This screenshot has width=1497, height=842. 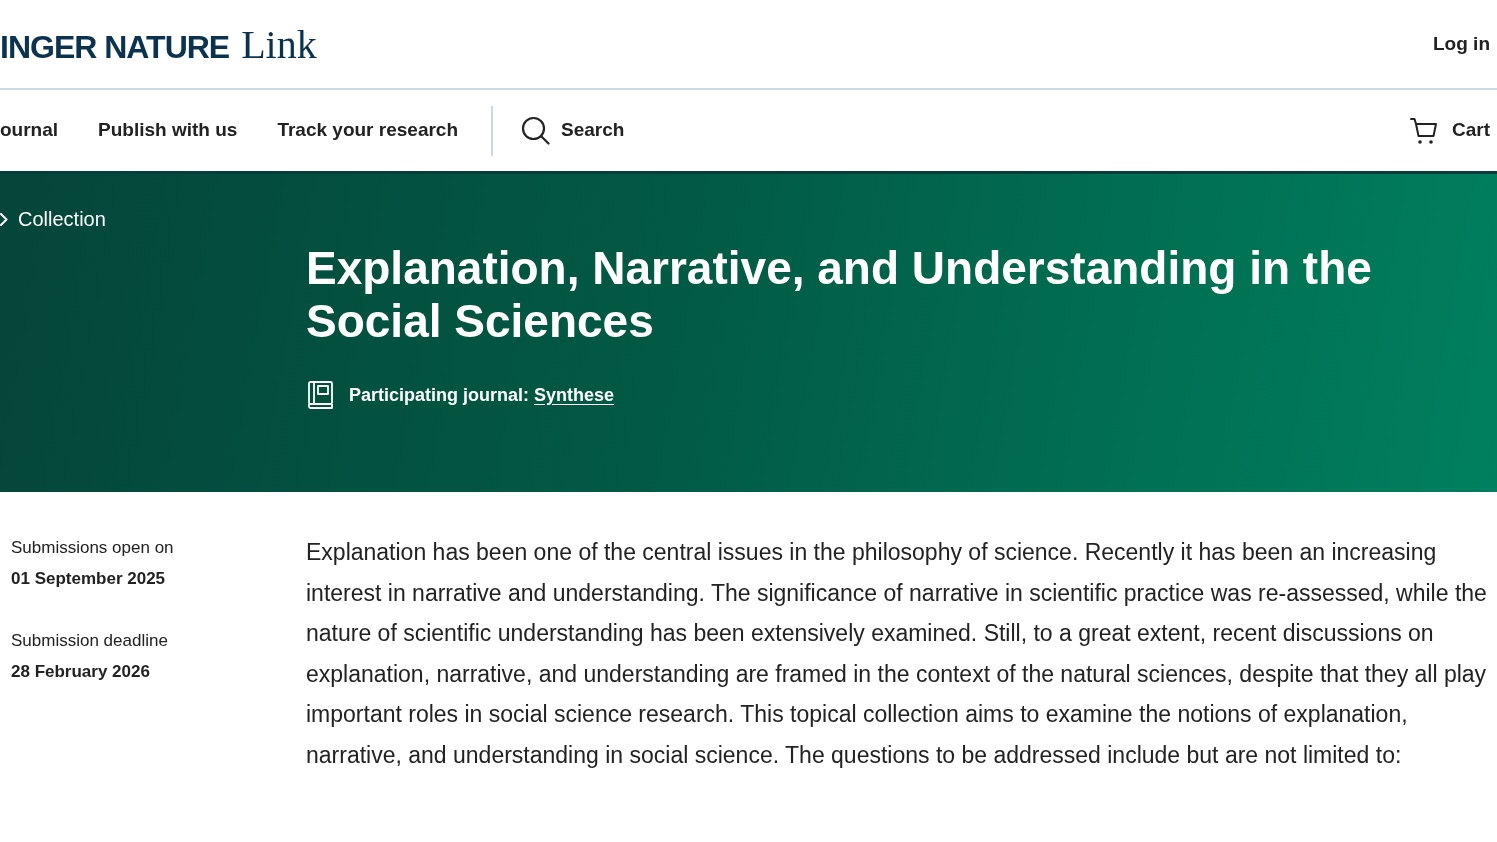 I want to click on date-value: 28 February 2026, so click(x=81, y=672).